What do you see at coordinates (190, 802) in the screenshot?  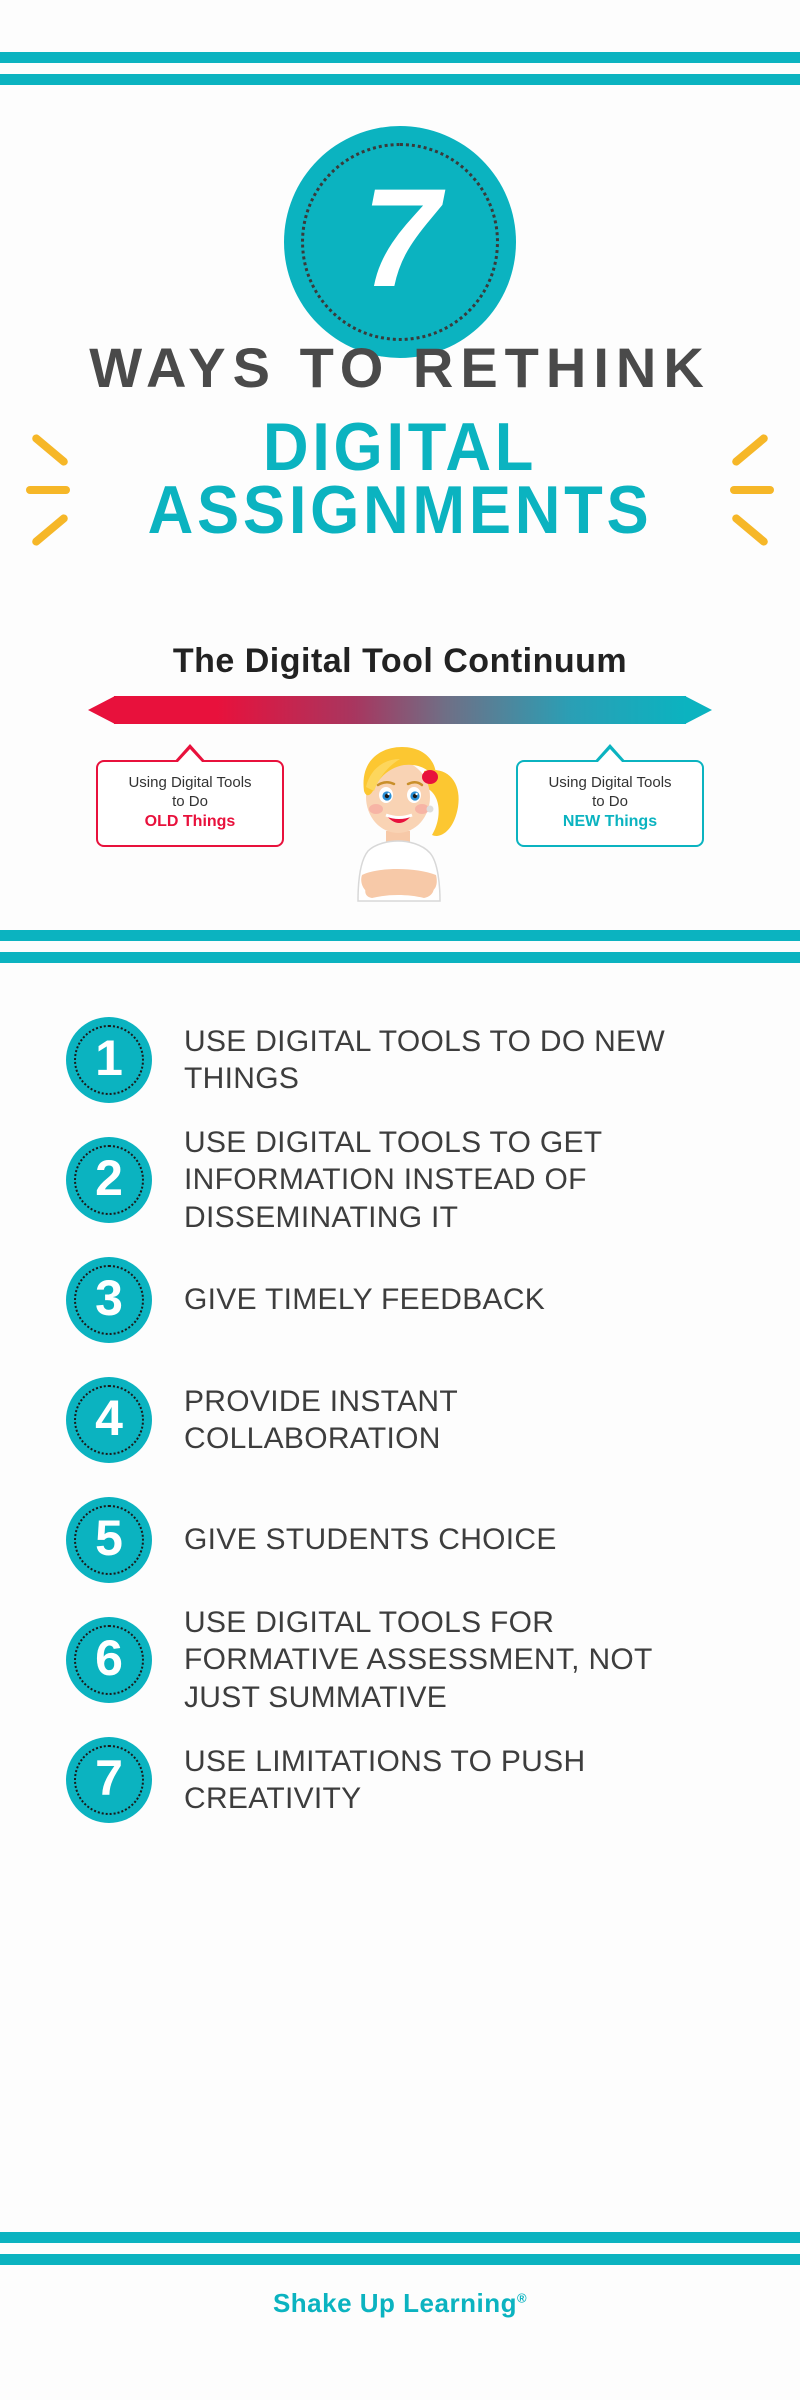 I see `callout-old-line2: to Do` at bounding box center [190, 802].